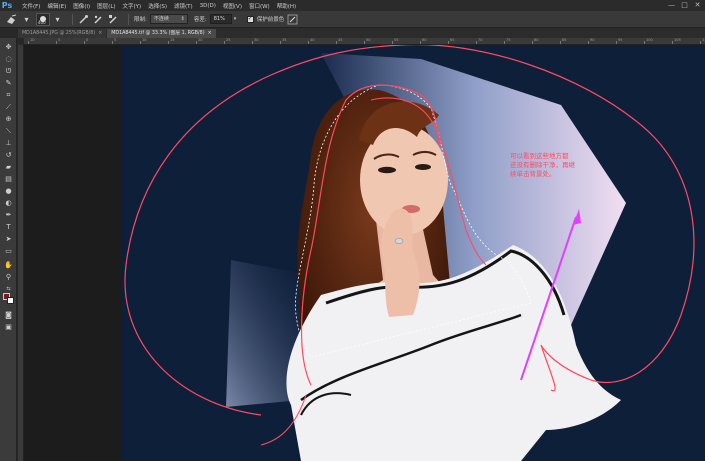 The width and height of the screenshot is (705, 461). I want to click on tab-md1a8445-tif: MD1A8445.tif @ 33.3% (图层 1, RGB/8) ×, so click(161, 33).